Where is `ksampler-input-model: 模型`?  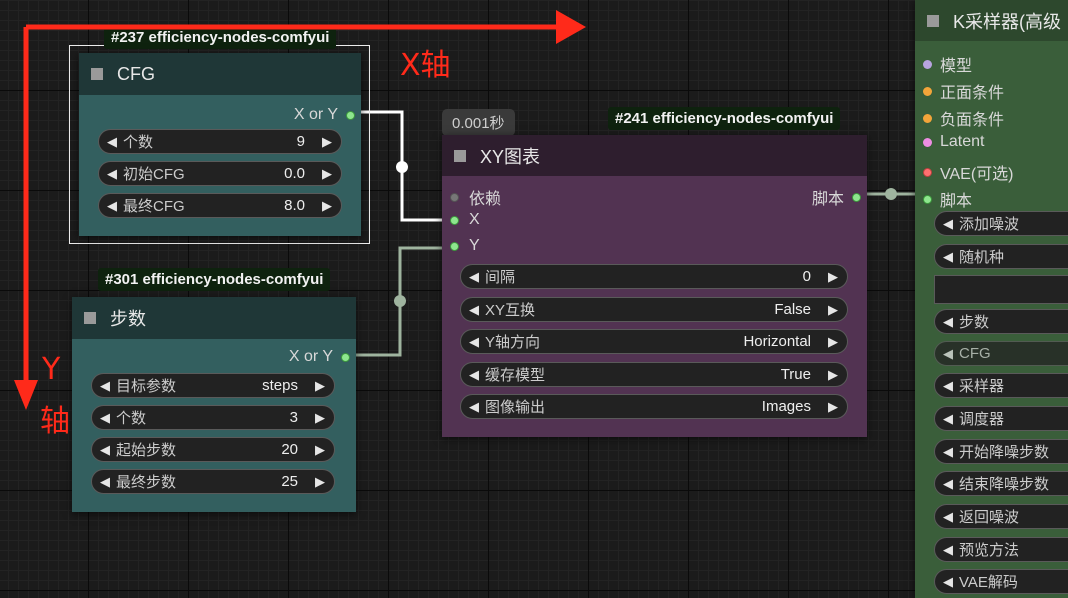 ksampler-input-model: 模型 is located at coordinates (947, 64).